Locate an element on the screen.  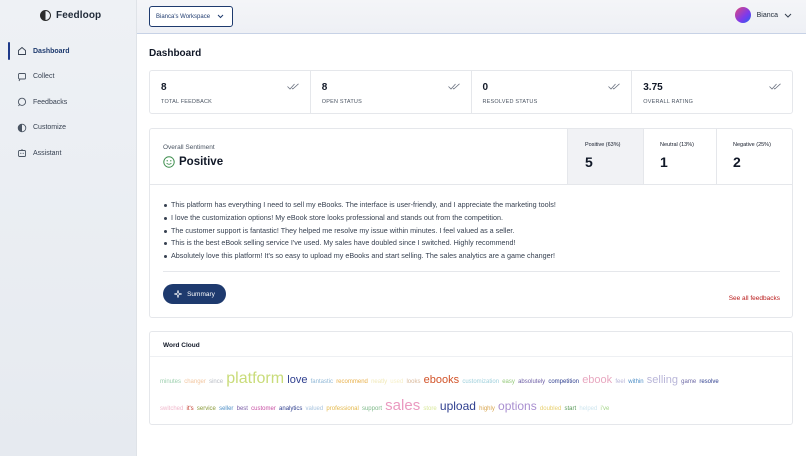
assistant-icon is located at coordinates (22, 153).